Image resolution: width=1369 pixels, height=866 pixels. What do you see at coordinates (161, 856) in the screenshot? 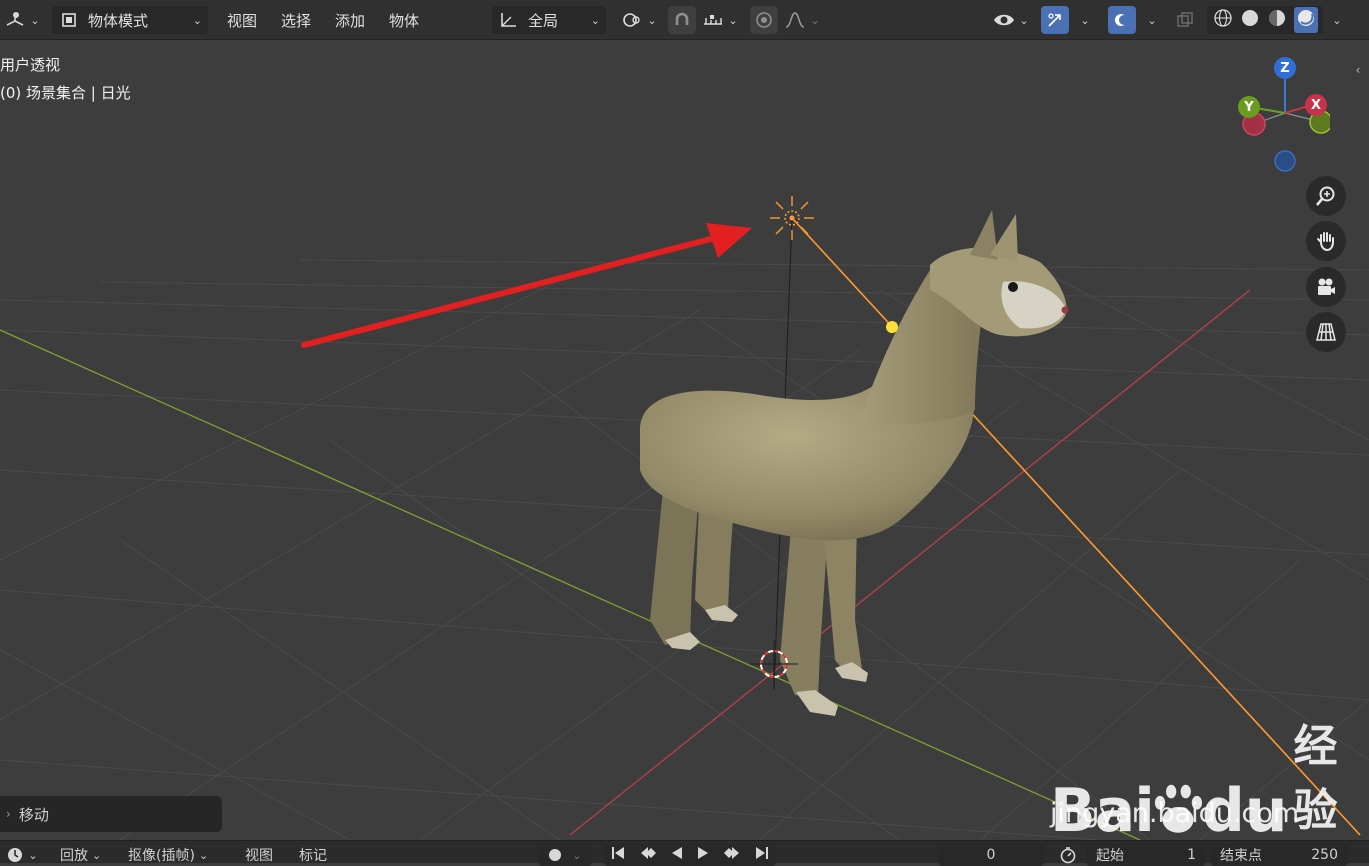
I see `keying-label: 抠像(插帧)` at bounding box center [161, 856].